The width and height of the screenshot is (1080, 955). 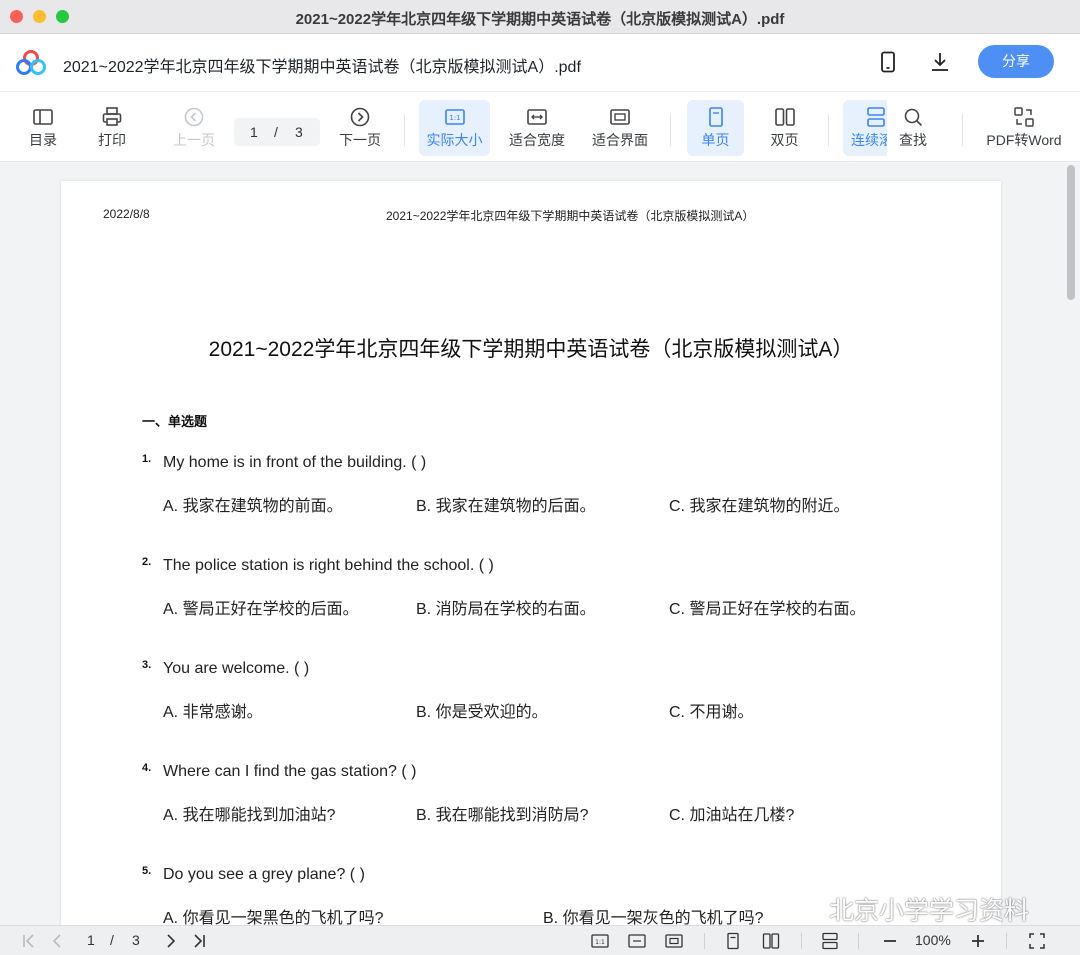 I want to click on actual-size-label: 实际大小, so click(x=454, y=140).